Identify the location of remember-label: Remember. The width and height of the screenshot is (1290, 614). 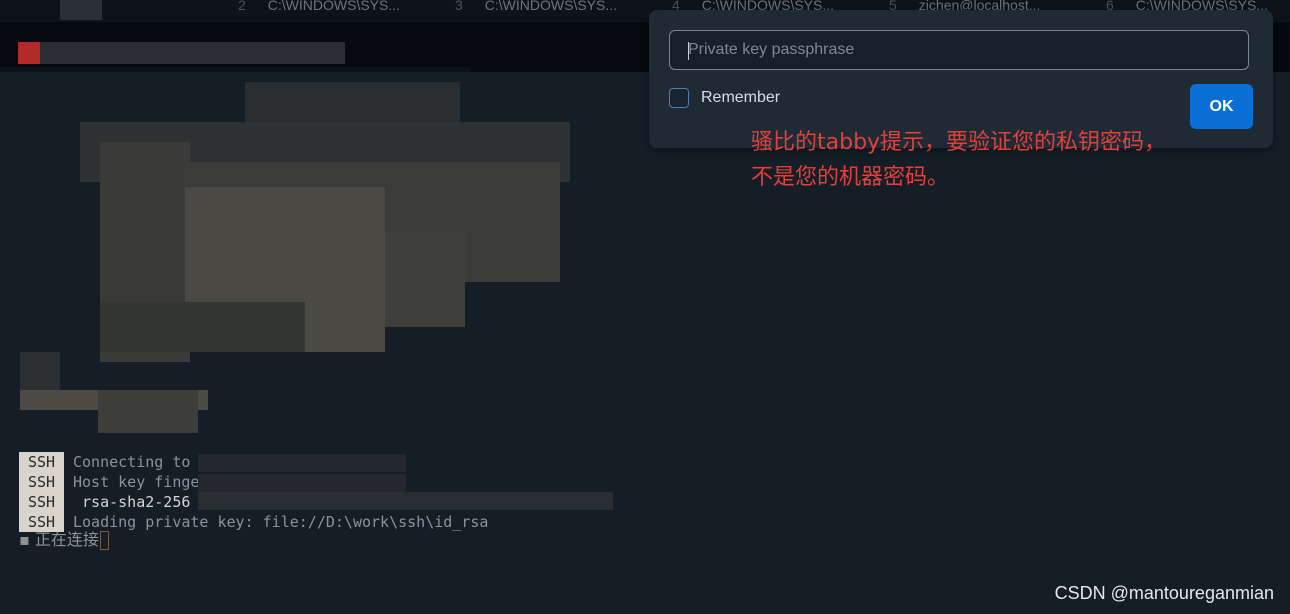
(741, 97).